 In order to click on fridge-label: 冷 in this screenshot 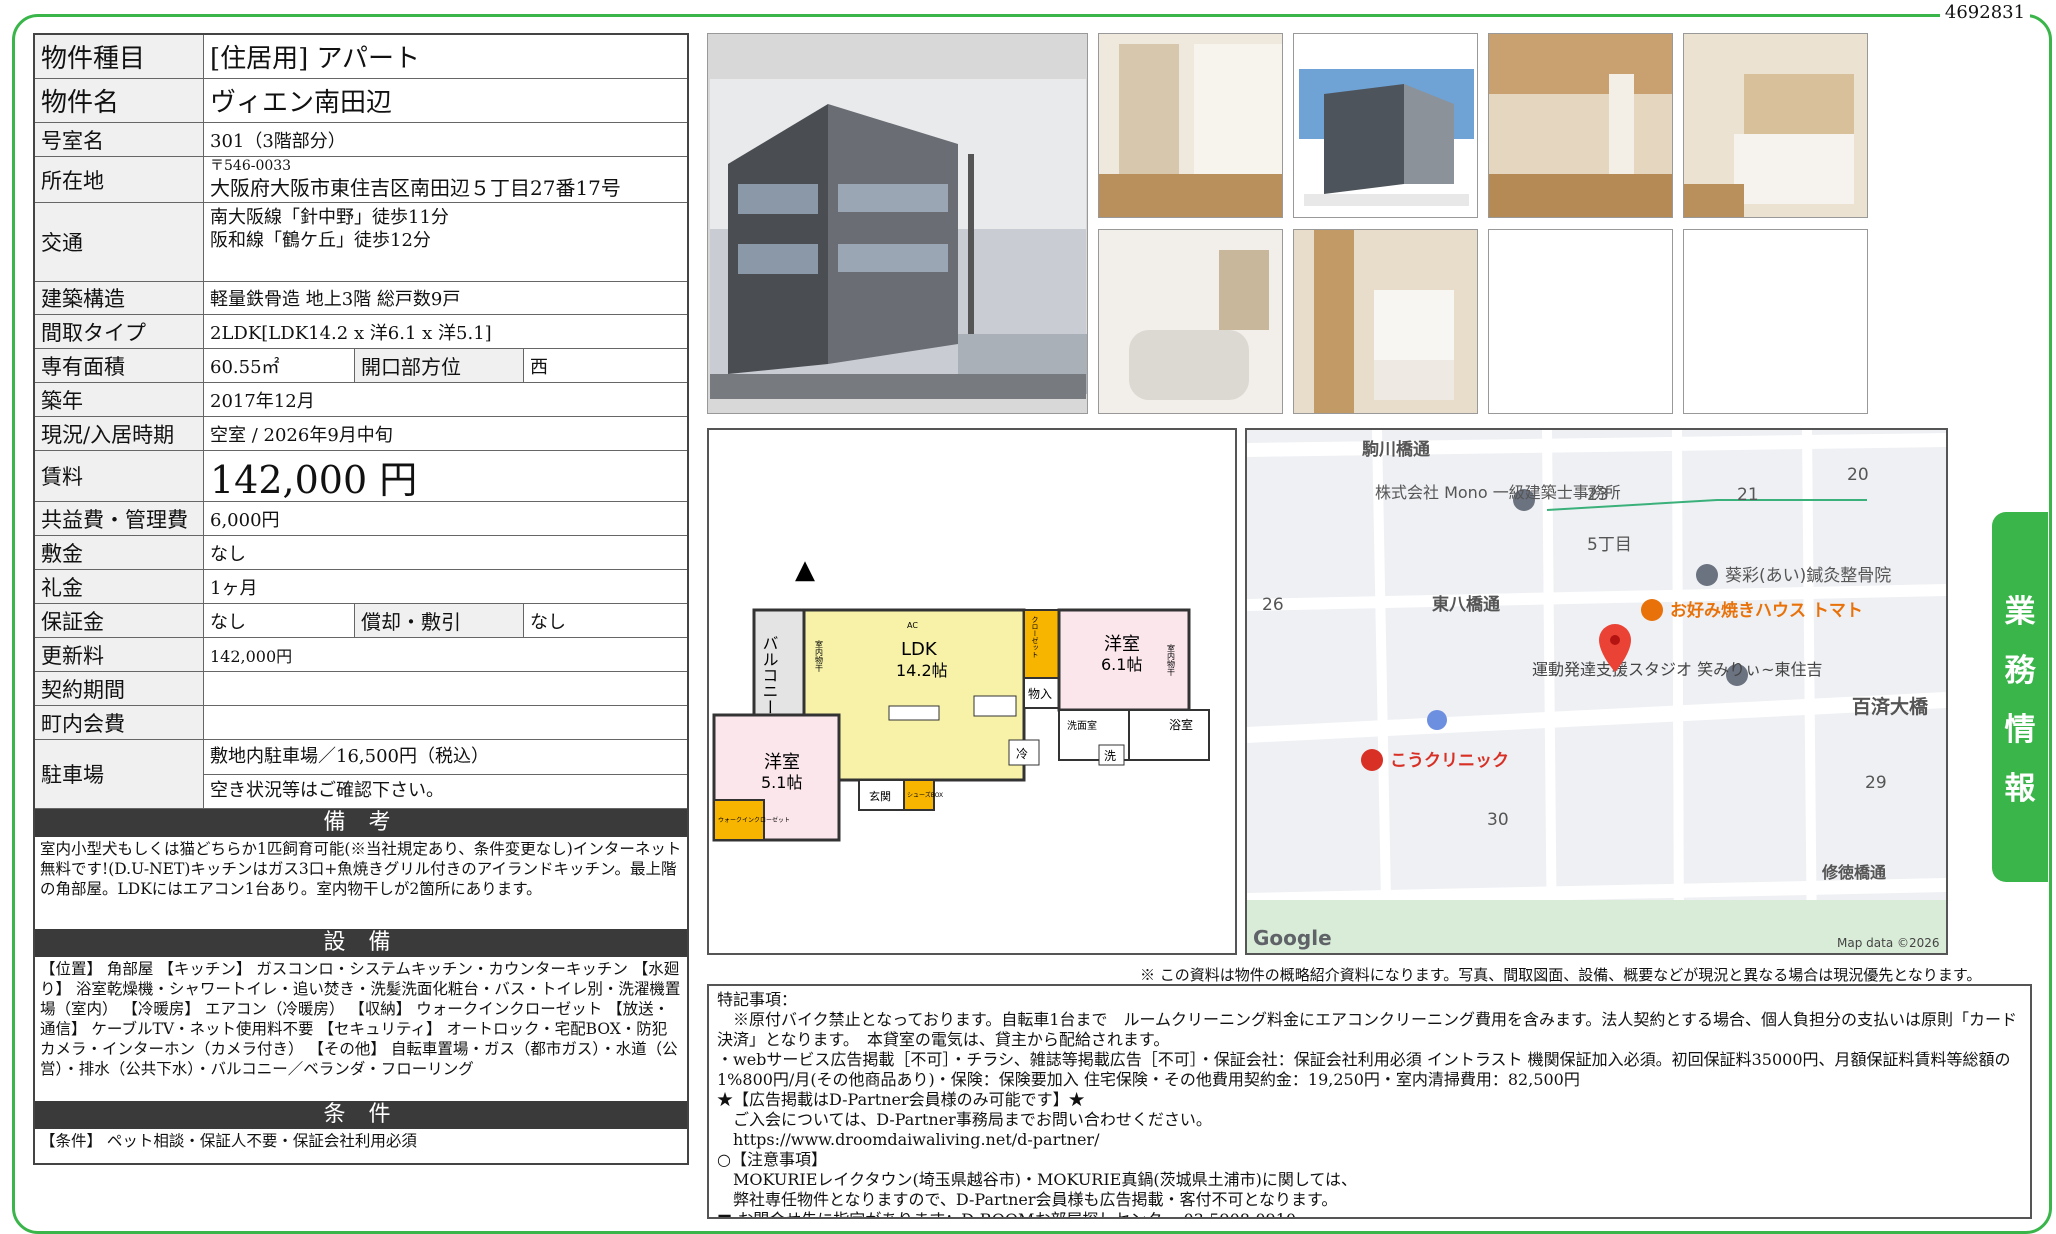, I will do `click(1022, 754)`.